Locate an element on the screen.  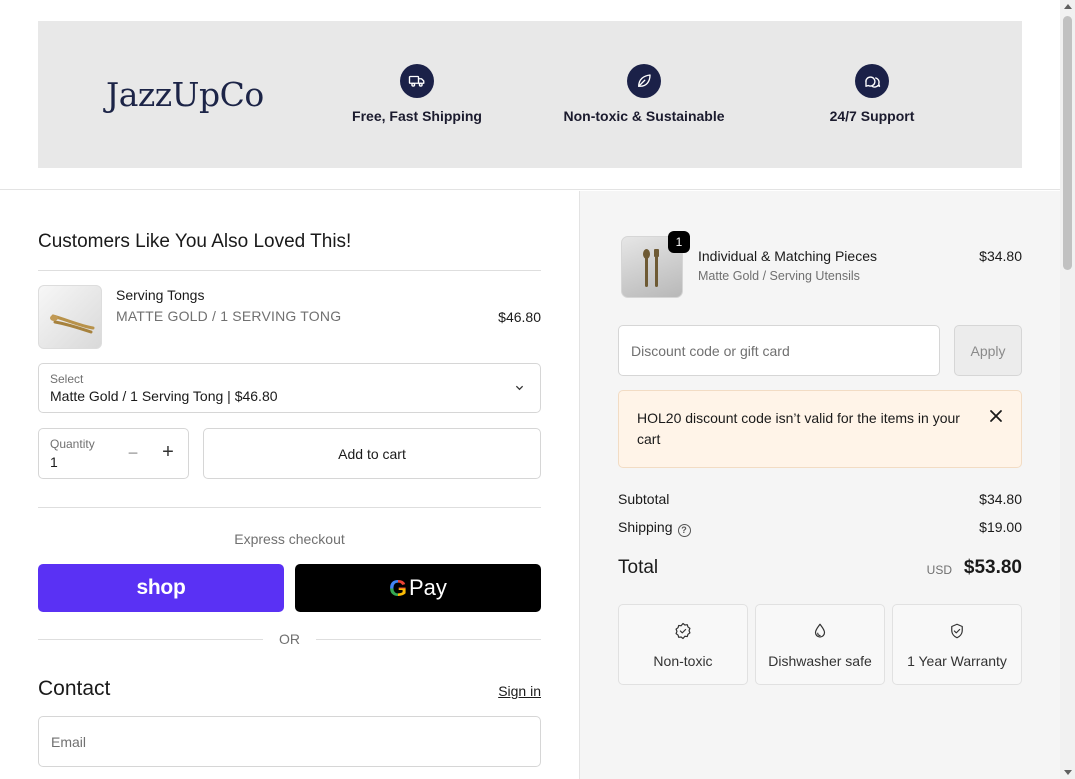
total-row: Total USD $53.80 is located at coordinates (820, 568).